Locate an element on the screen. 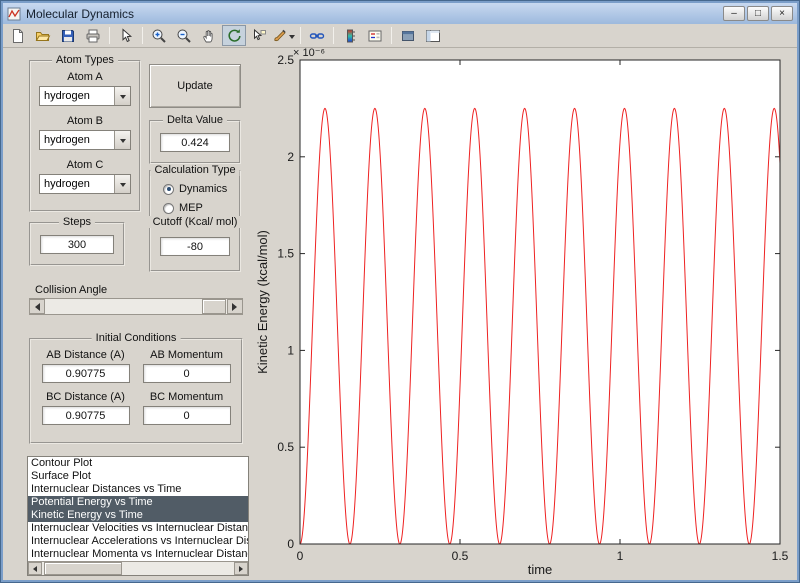 The image size is (800, 583). listbox-horizontal-scrollbar is located at coordinates (138, 568).